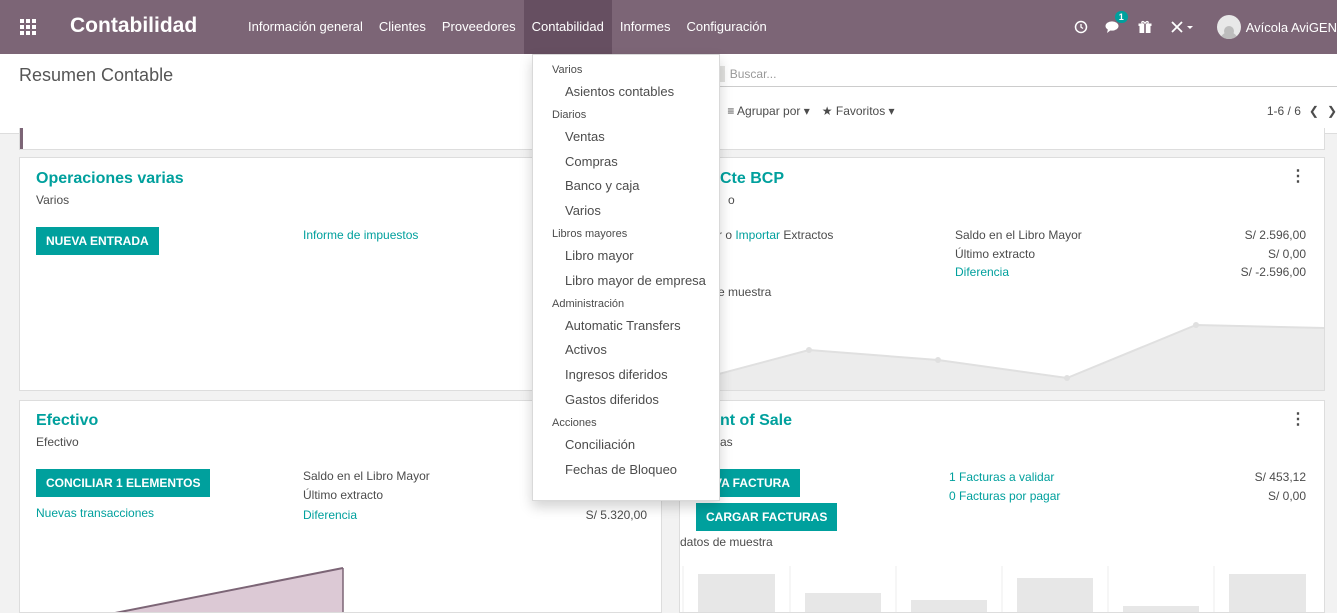 This screenshot has height=613, width=1337. Describe the element at coordinates (567, 27) in the screenshot. I see `menu-contabilidad: Contabilidad` at that location.